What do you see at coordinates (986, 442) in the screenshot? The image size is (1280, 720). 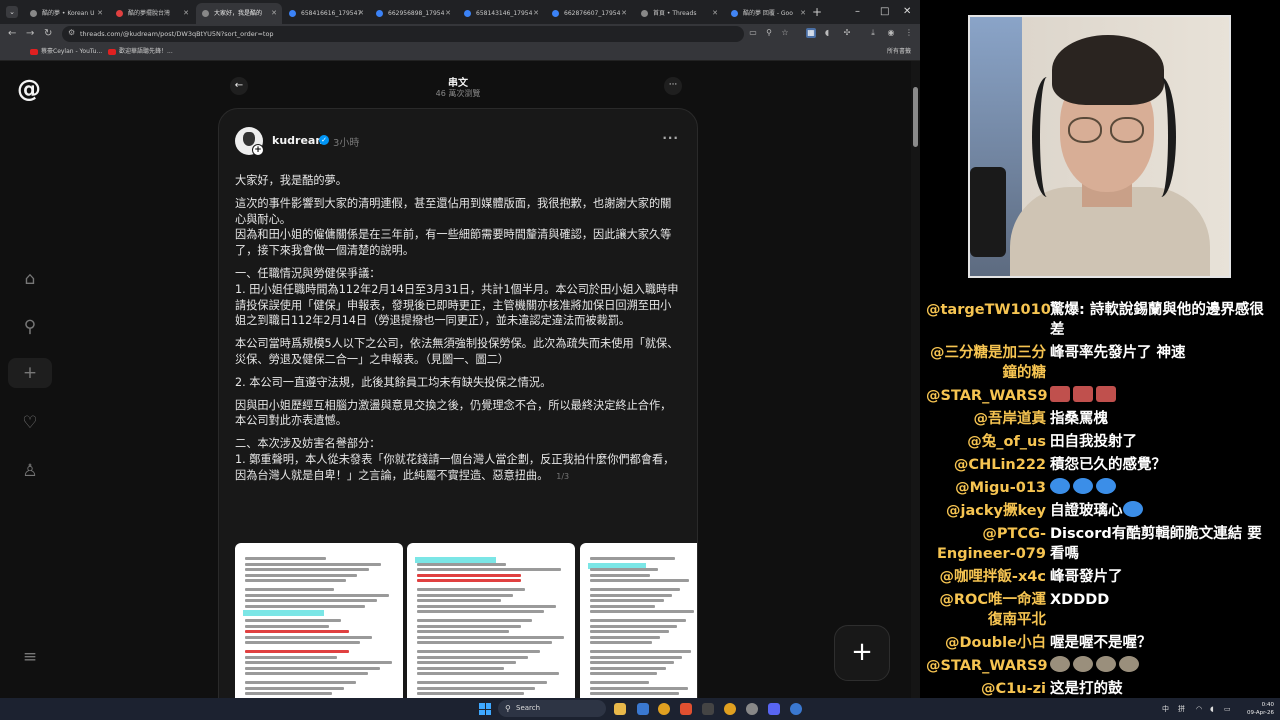 I see `chat-author: @兔_of_us` at bounding box center [986, 442].